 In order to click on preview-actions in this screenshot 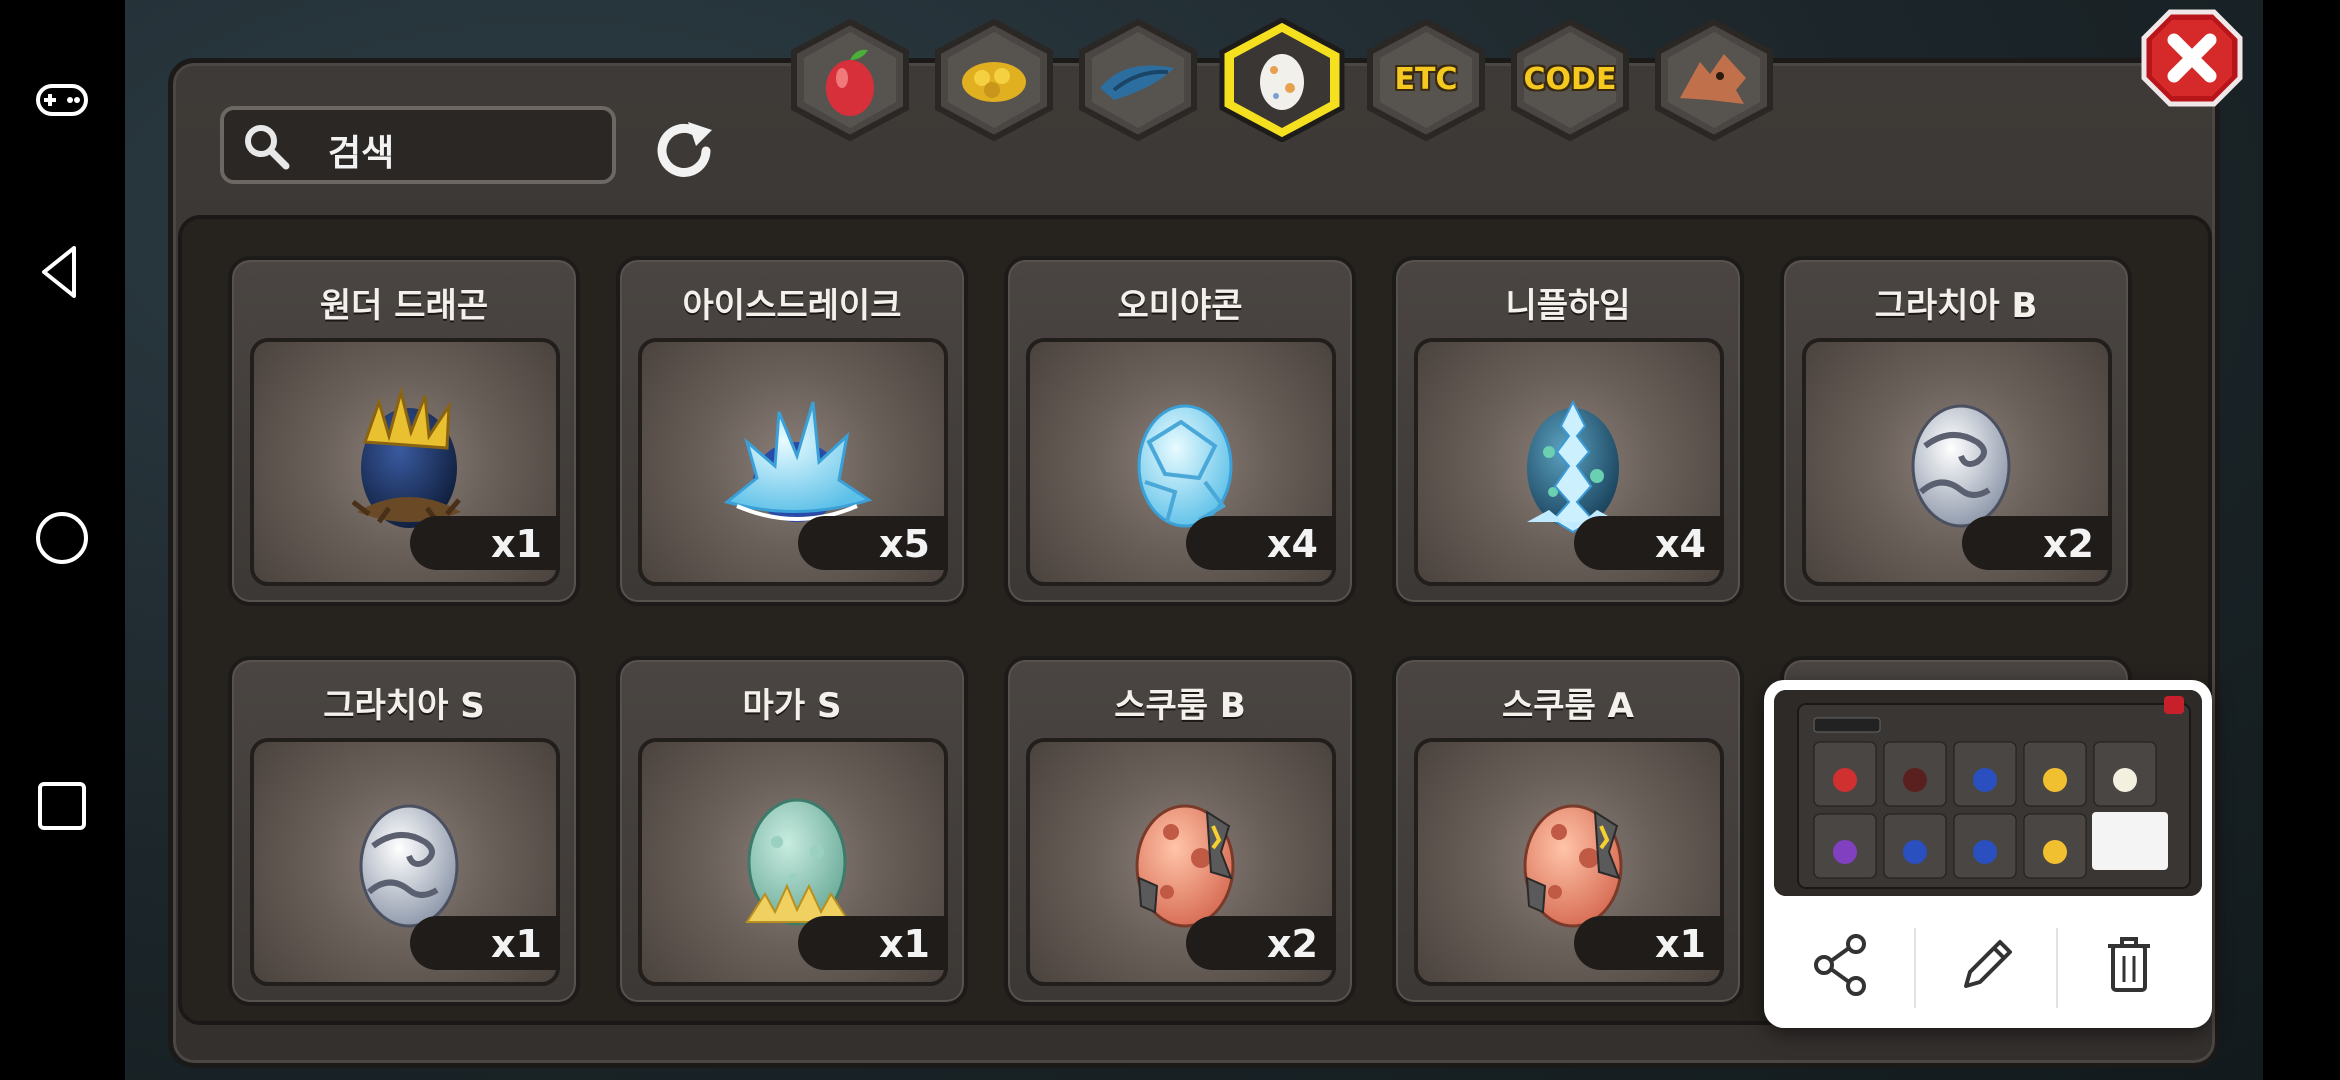, I will do `click(1988, 963)`.